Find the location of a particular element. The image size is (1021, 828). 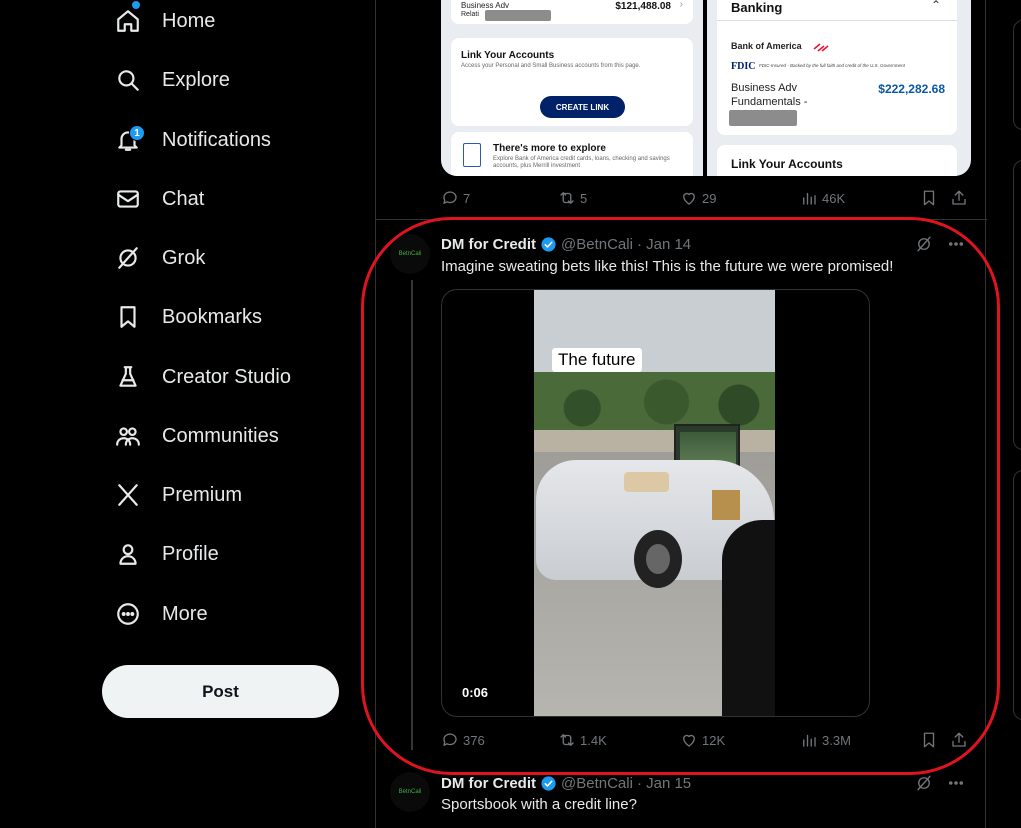

notification-count-badge: 1 is located at coordinates (137, 133).